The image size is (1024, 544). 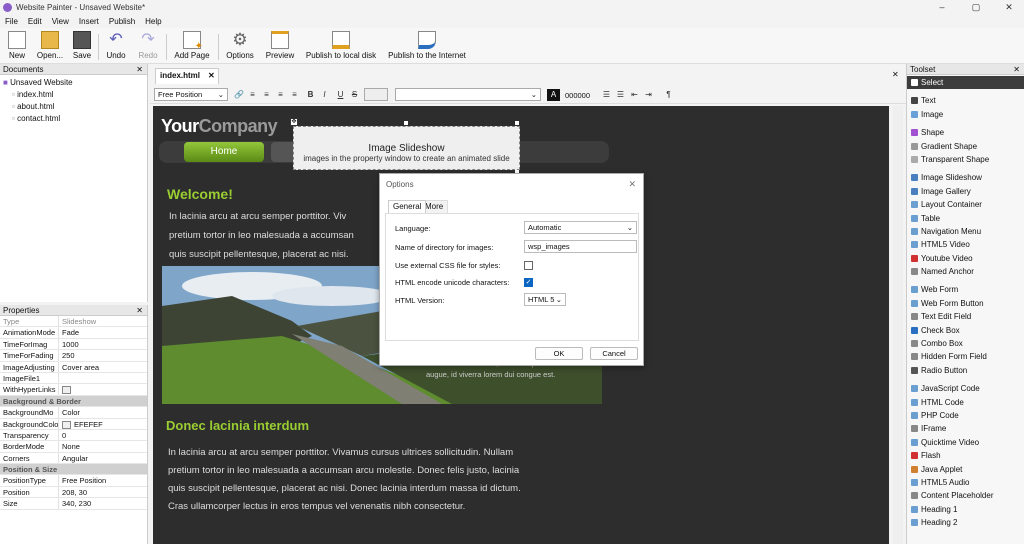 I want to click on tool-heading-1: Heading 1, so click(x=965, y=509).